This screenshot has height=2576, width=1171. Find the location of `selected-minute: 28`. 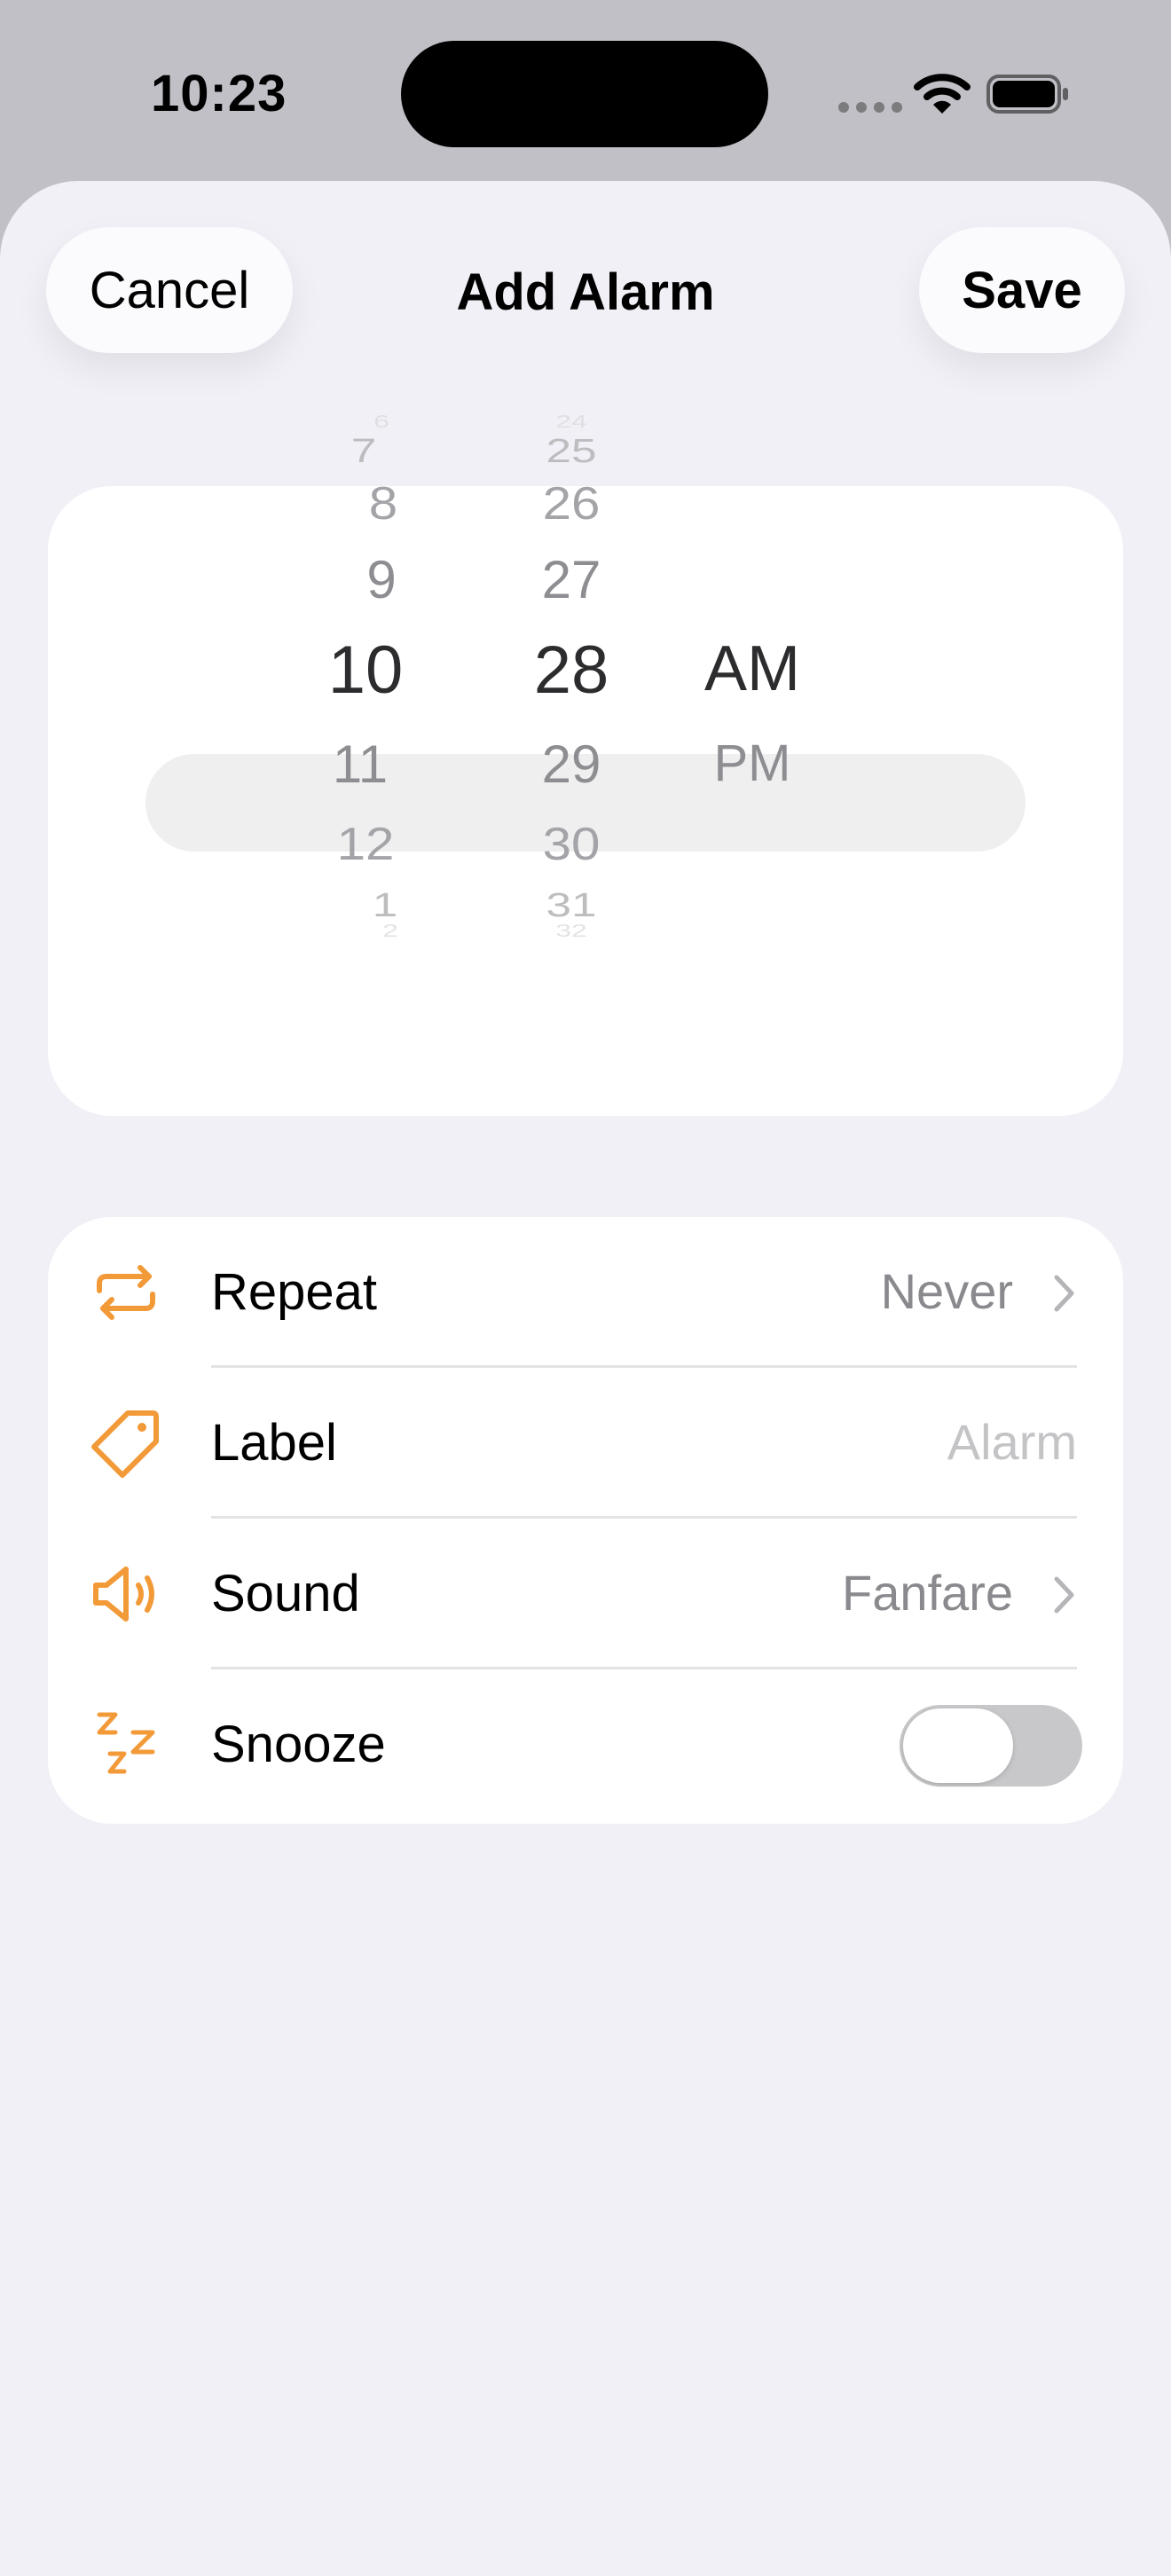

selected-minute: 28 is located at coordinates (571, 670).